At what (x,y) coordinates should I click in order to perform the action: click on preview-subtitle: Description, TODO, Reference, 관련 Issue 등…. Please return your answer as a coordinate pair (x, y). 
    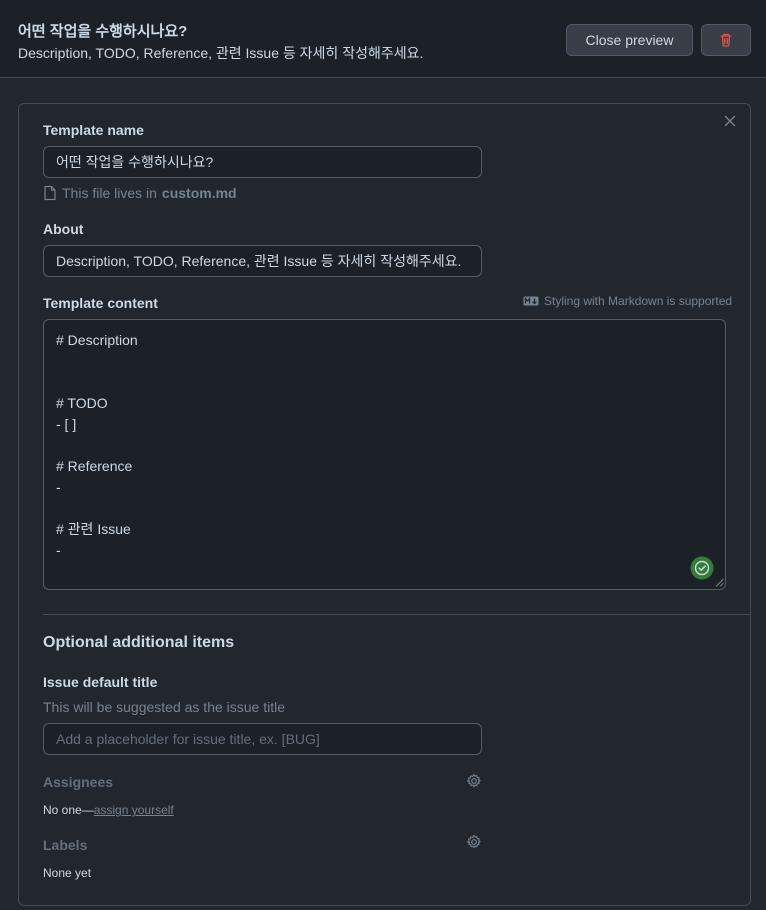
    Looking at the image, I should click on (221, 53).